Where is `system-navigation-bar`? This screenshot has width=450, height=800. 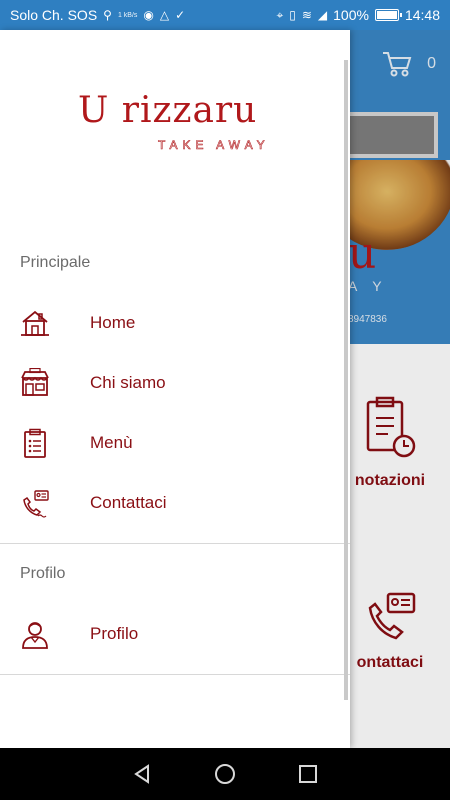 system-navigation-bar is located at coordinates (225, 774).